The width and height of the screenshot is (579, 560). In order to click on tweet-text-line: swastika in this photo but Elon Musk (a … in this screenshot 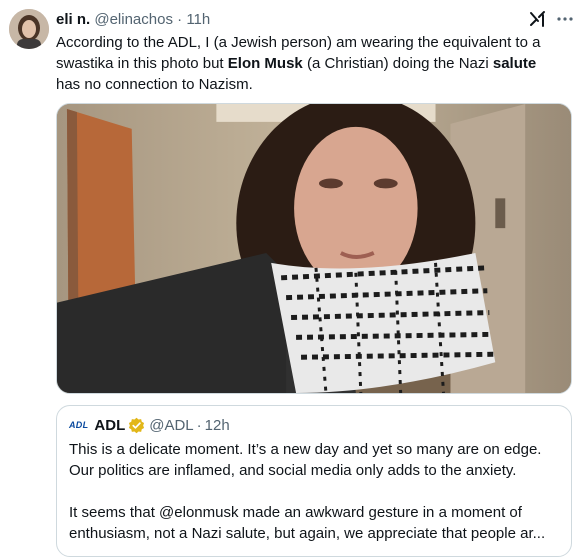, I will do `click(296, 63)`.